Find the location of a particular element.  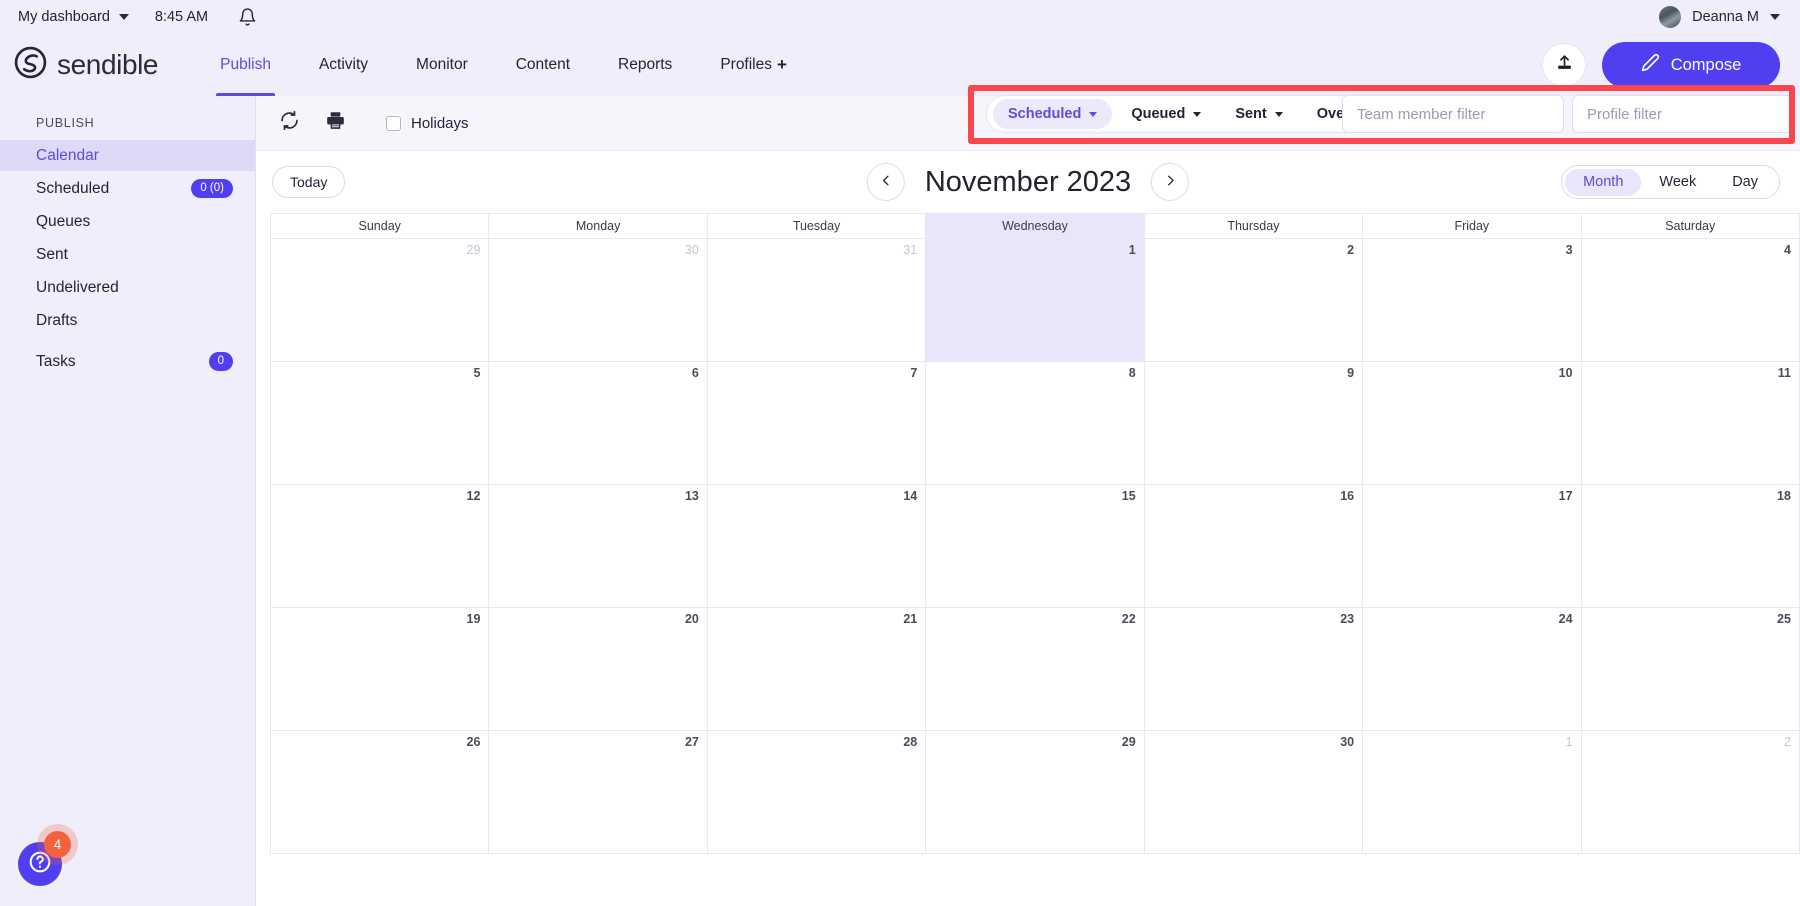

bell-icon is located at coordinates (247, 17).